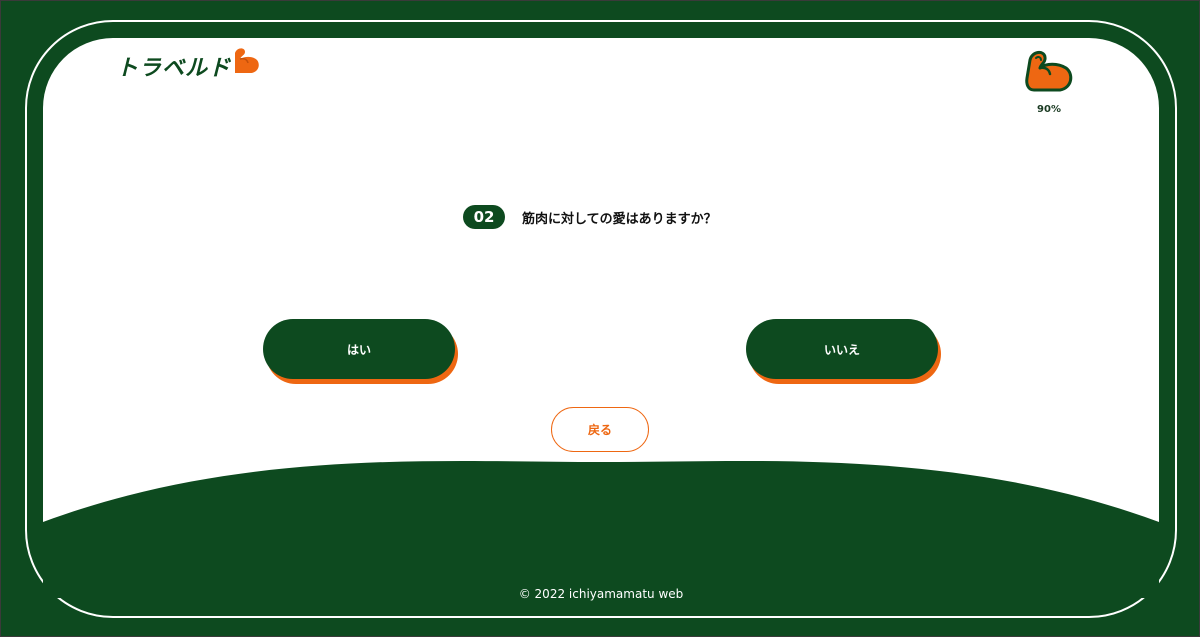  What do you see at coordinates (484, 217) in the screenshot?
I see `question-number-badge: 02` at bounding box center [484, 217].